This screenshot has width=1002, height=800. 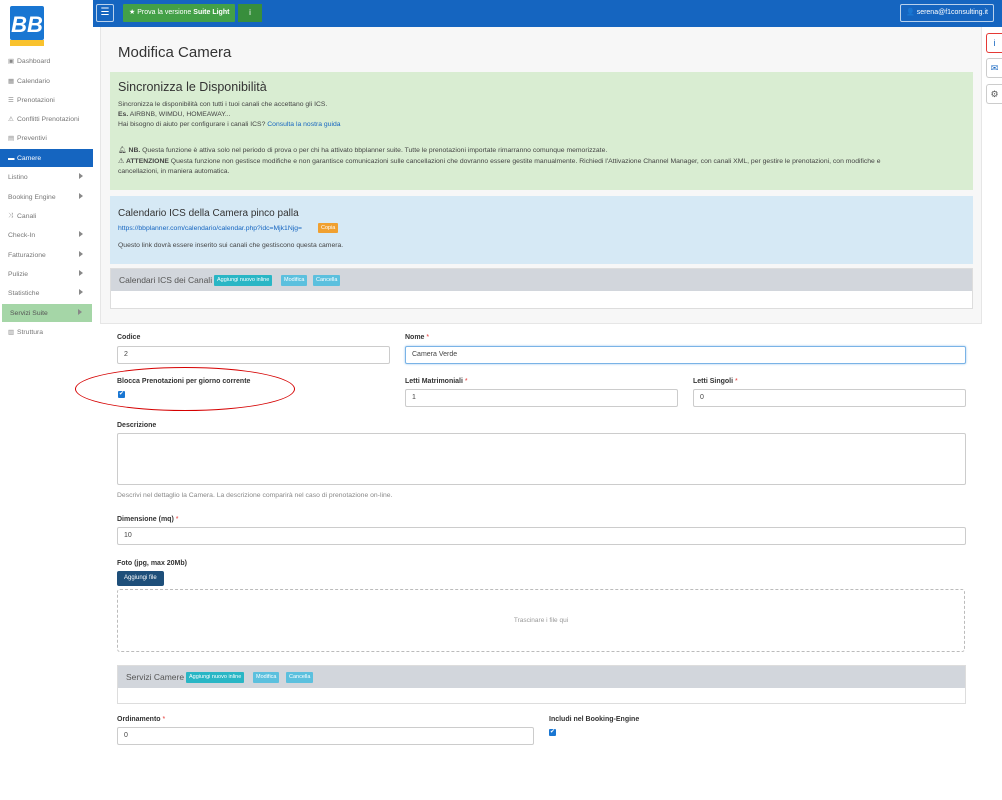 I want to click on user-account-button: 👤 serena@f1consulting.it, so click(x=947, y=13).